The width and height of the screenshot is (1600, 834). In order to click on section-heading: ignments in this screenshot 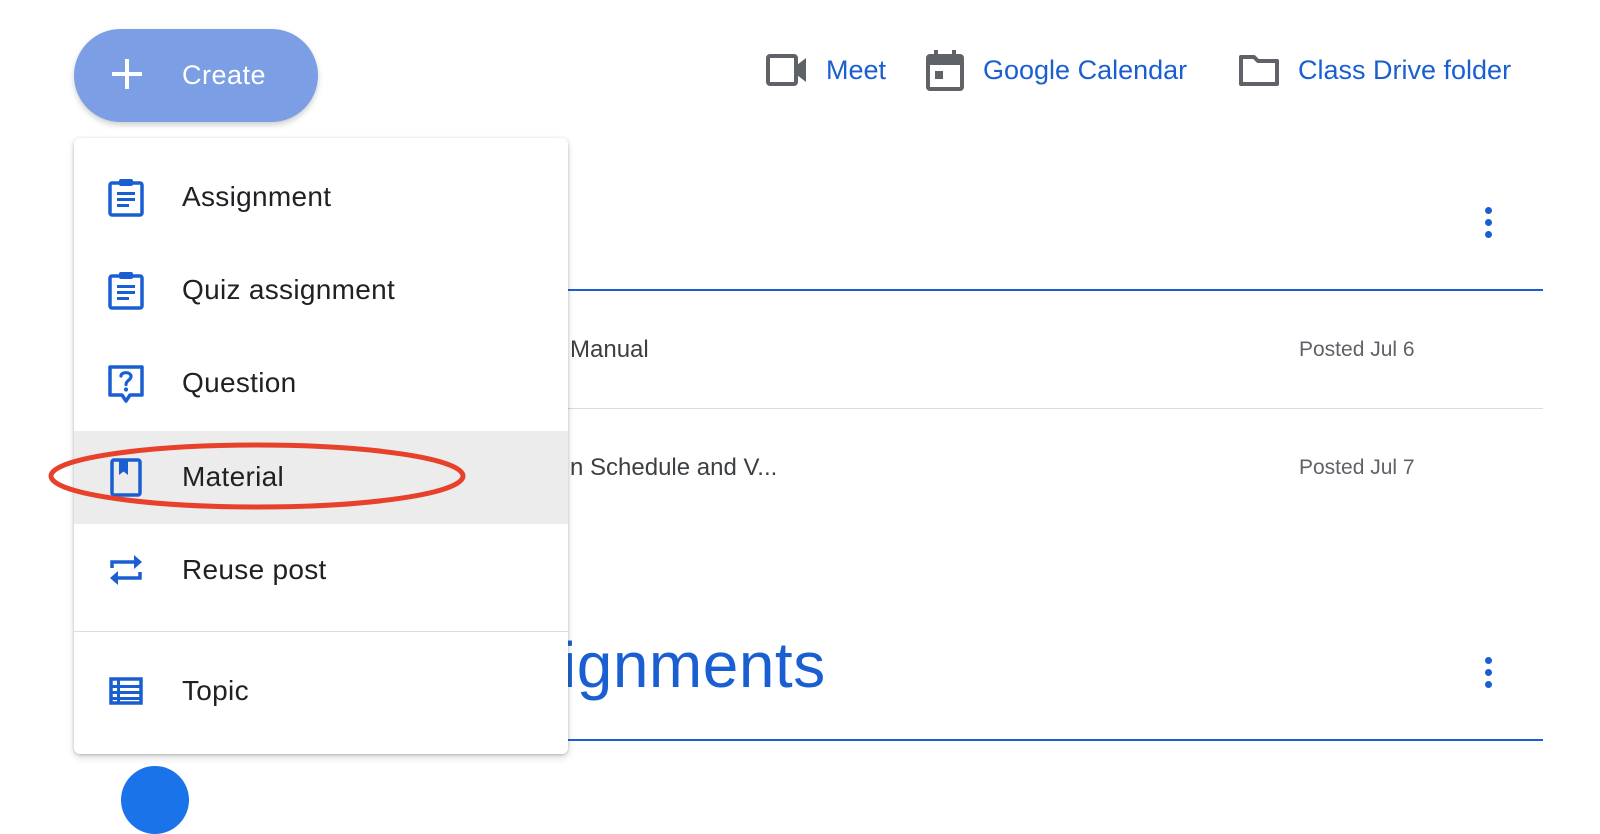, I will do `click(694, 665)`.